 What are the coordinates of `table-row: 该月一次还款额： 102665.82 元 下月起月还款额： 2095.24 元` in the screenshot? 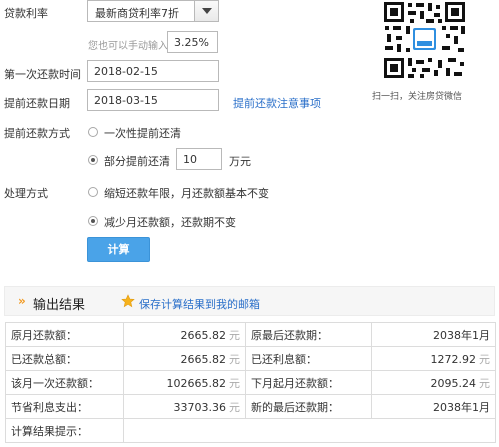 It's located at (250, 382).